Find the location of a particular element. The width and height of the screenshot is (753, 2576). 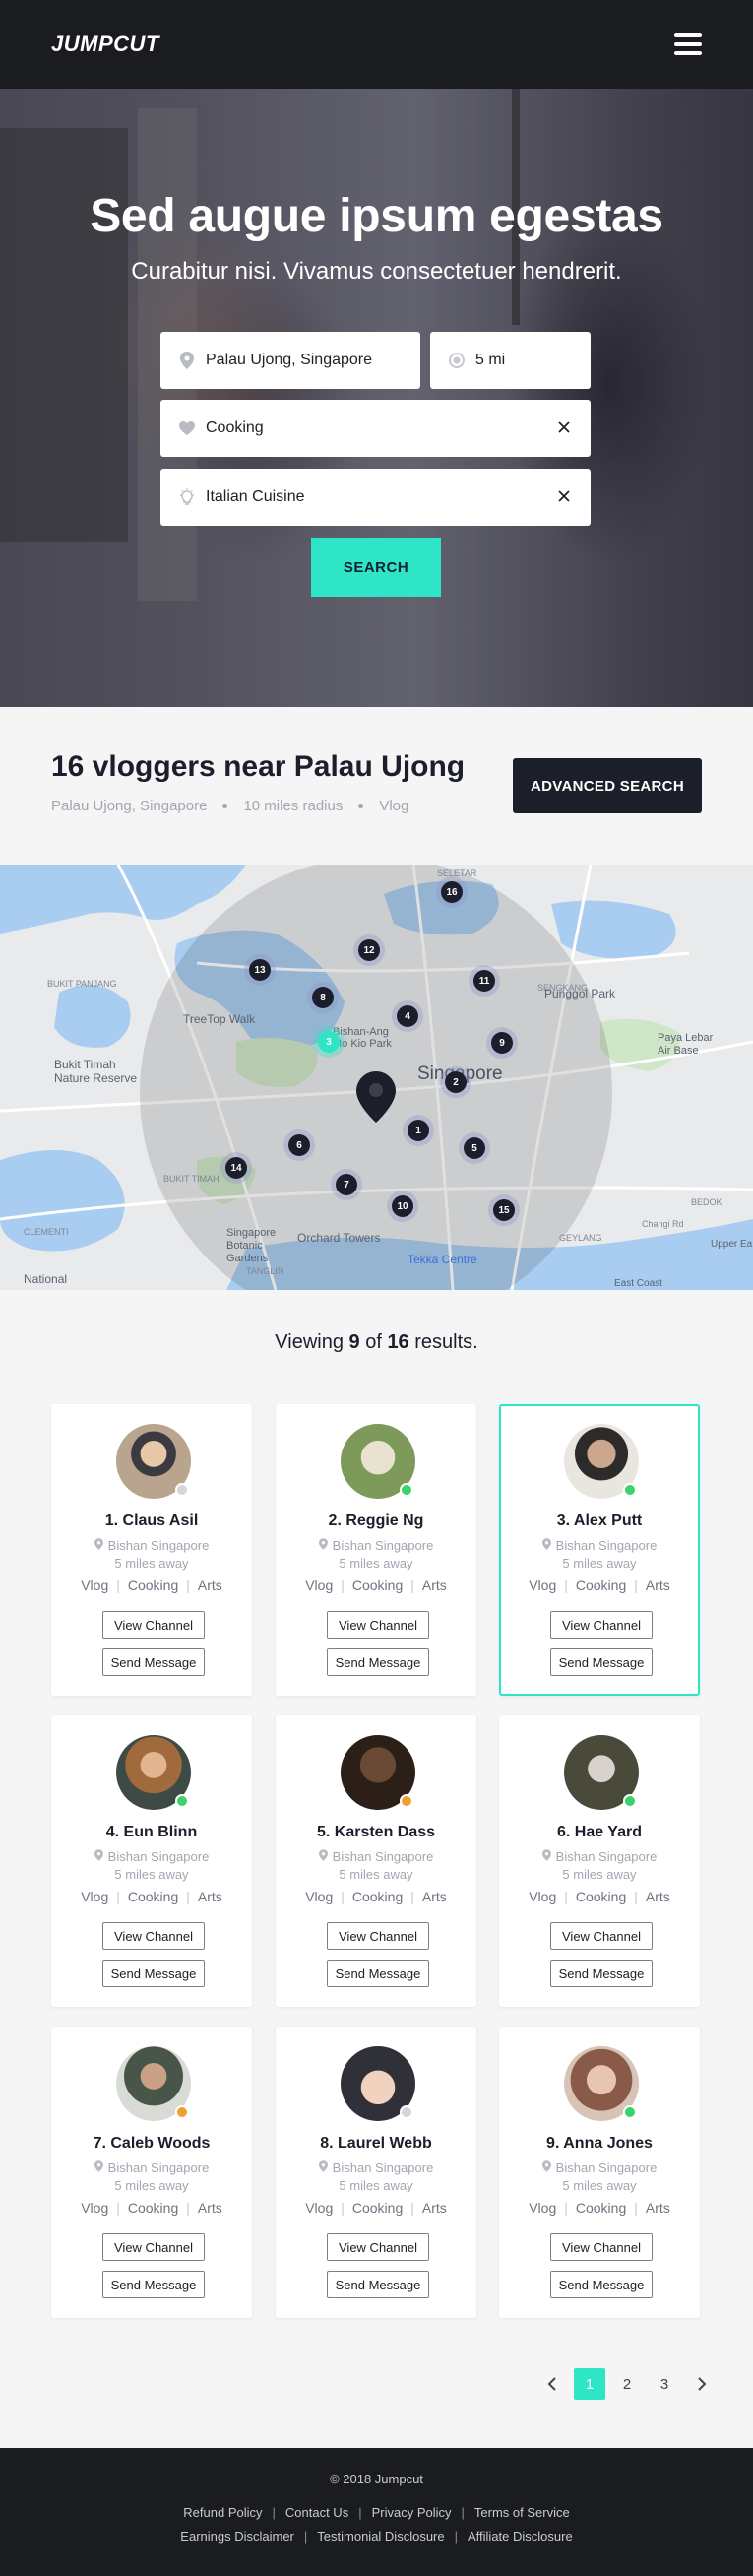

vlogger-name: 6. Hae Yard is located at coordinates (599, 1832).